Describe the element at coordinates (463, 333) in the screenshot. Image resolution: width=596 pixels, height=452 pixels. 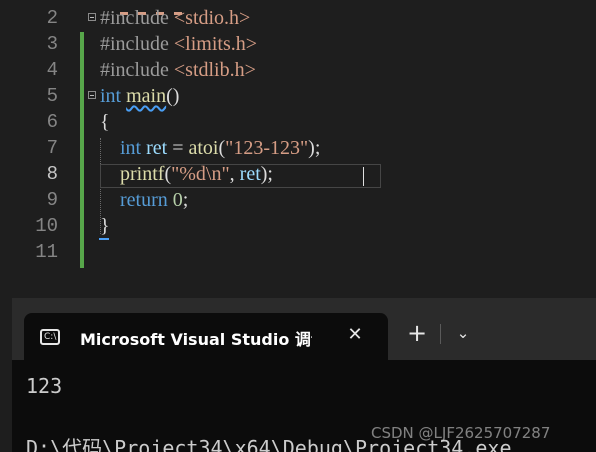
I see `chevron-down-icon: ⌄` at that location.